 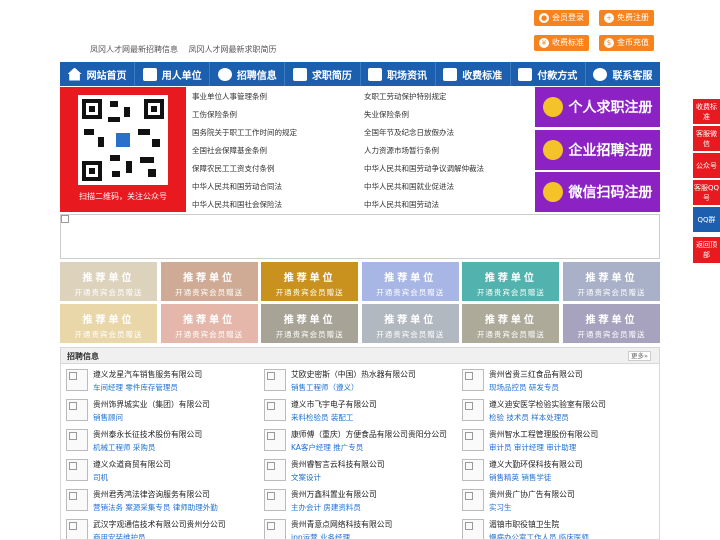 What do you see at coordinates (706, 250) in the screenshot?
I see `side-tool-button: 返回顶部` at bounding box center [706, 250].